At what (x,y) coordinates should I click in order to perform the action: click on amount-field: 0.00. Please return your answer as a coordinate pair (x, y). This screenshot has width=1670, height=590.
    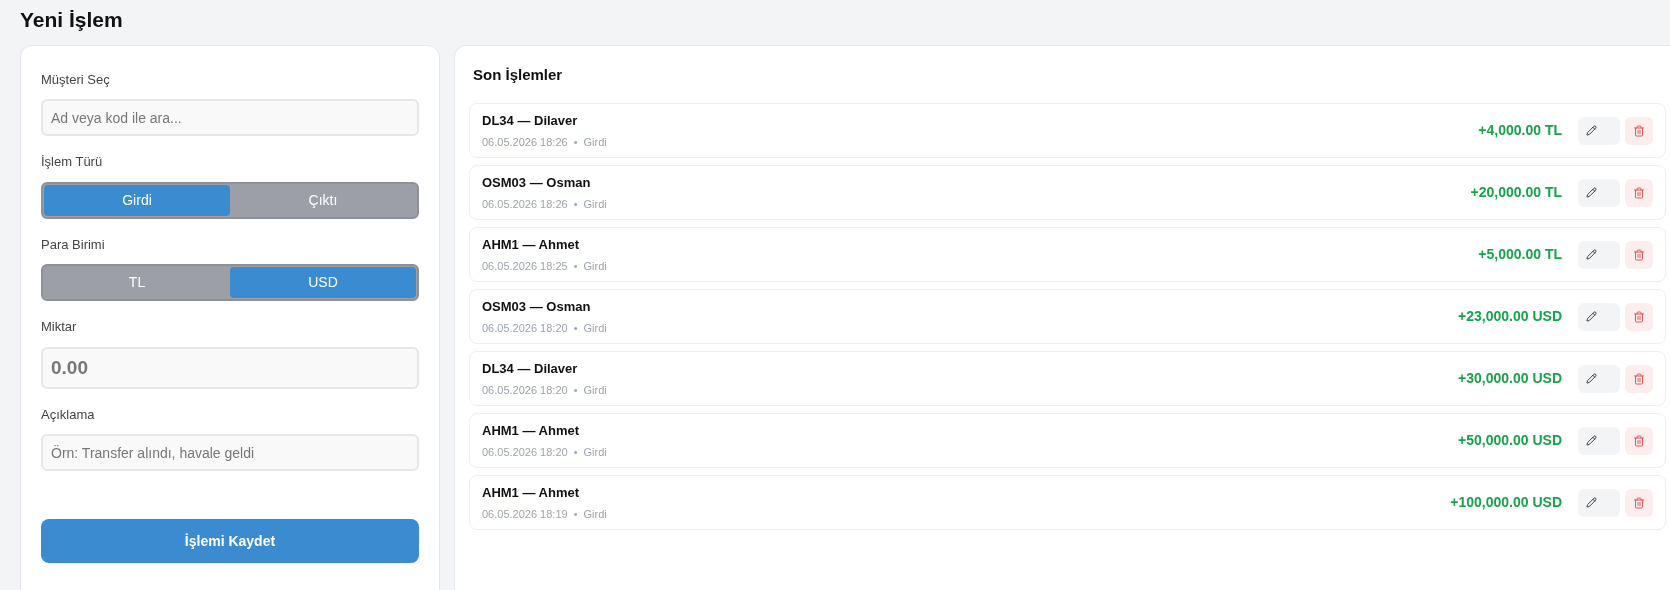
    Looking at the image, I should click on (230, 367).